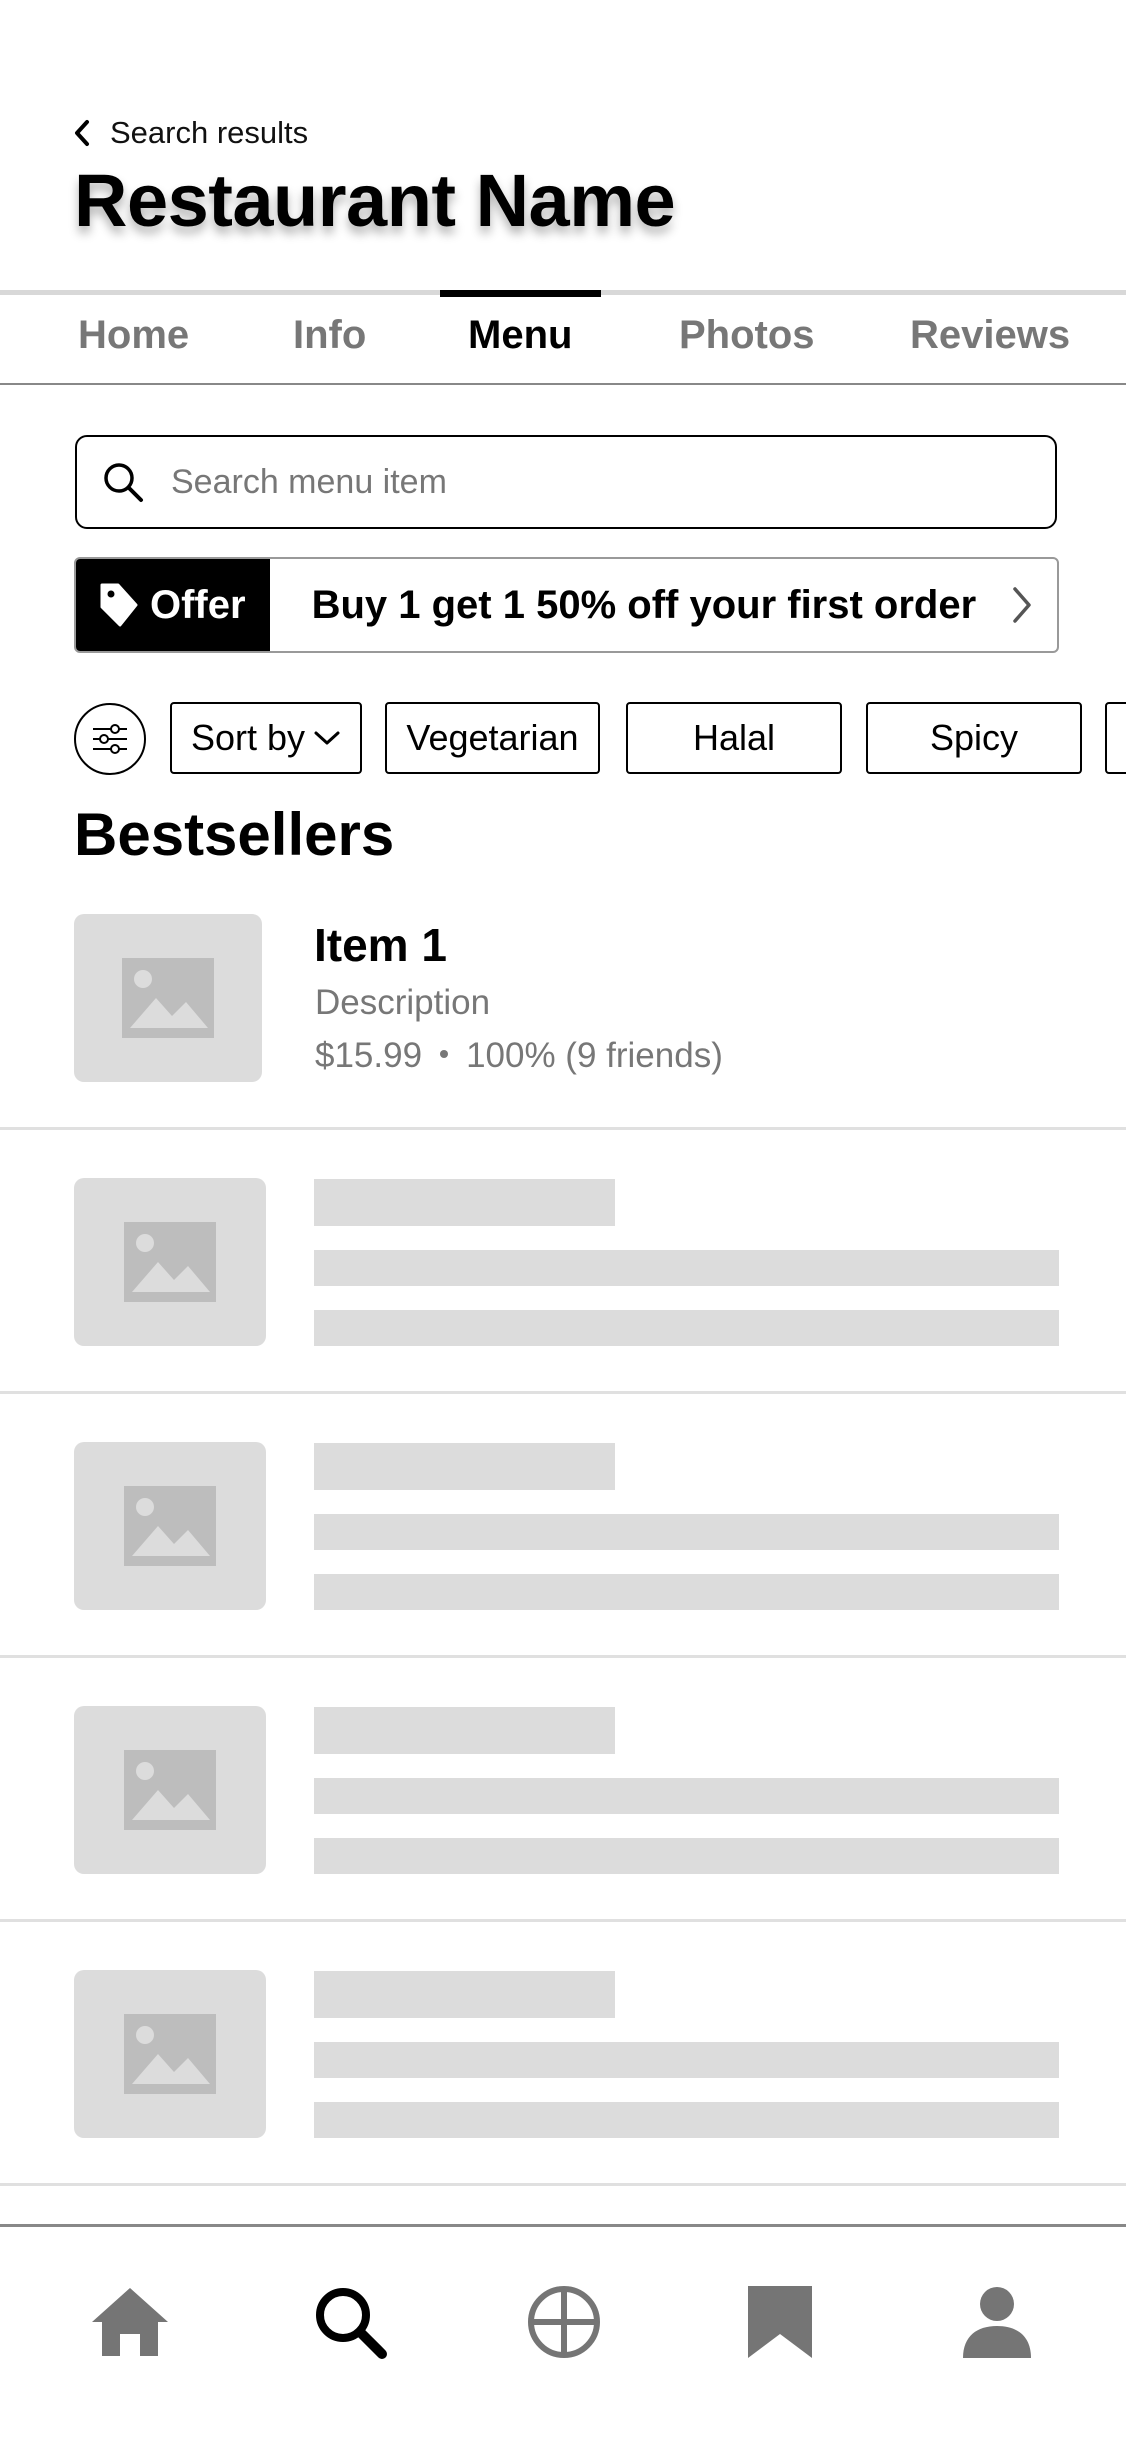 The height and width of the screenshot is (2437, 1126). What do you see at coordinates (444, 1054) in the screenshot?
I see `separator-dot` at bounding box center [444, 1054].